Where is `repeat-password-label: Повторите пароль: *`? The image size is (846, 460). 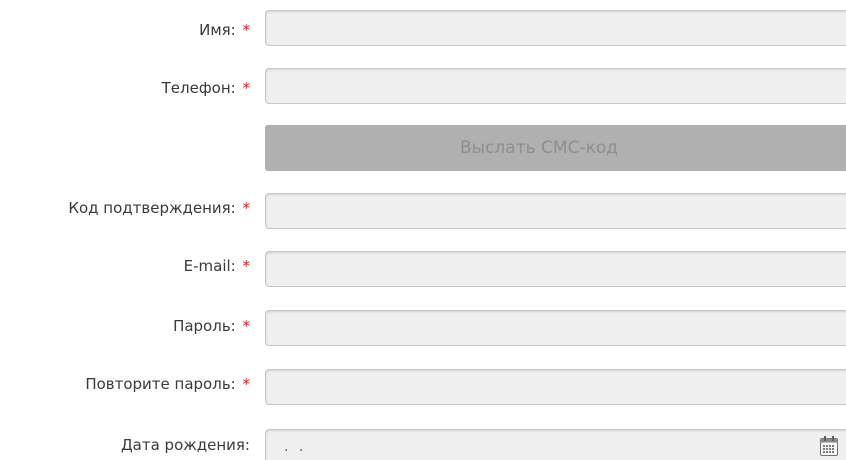 repeat-password-label: Повторите пароль: * is located at coordinates (167, 384).